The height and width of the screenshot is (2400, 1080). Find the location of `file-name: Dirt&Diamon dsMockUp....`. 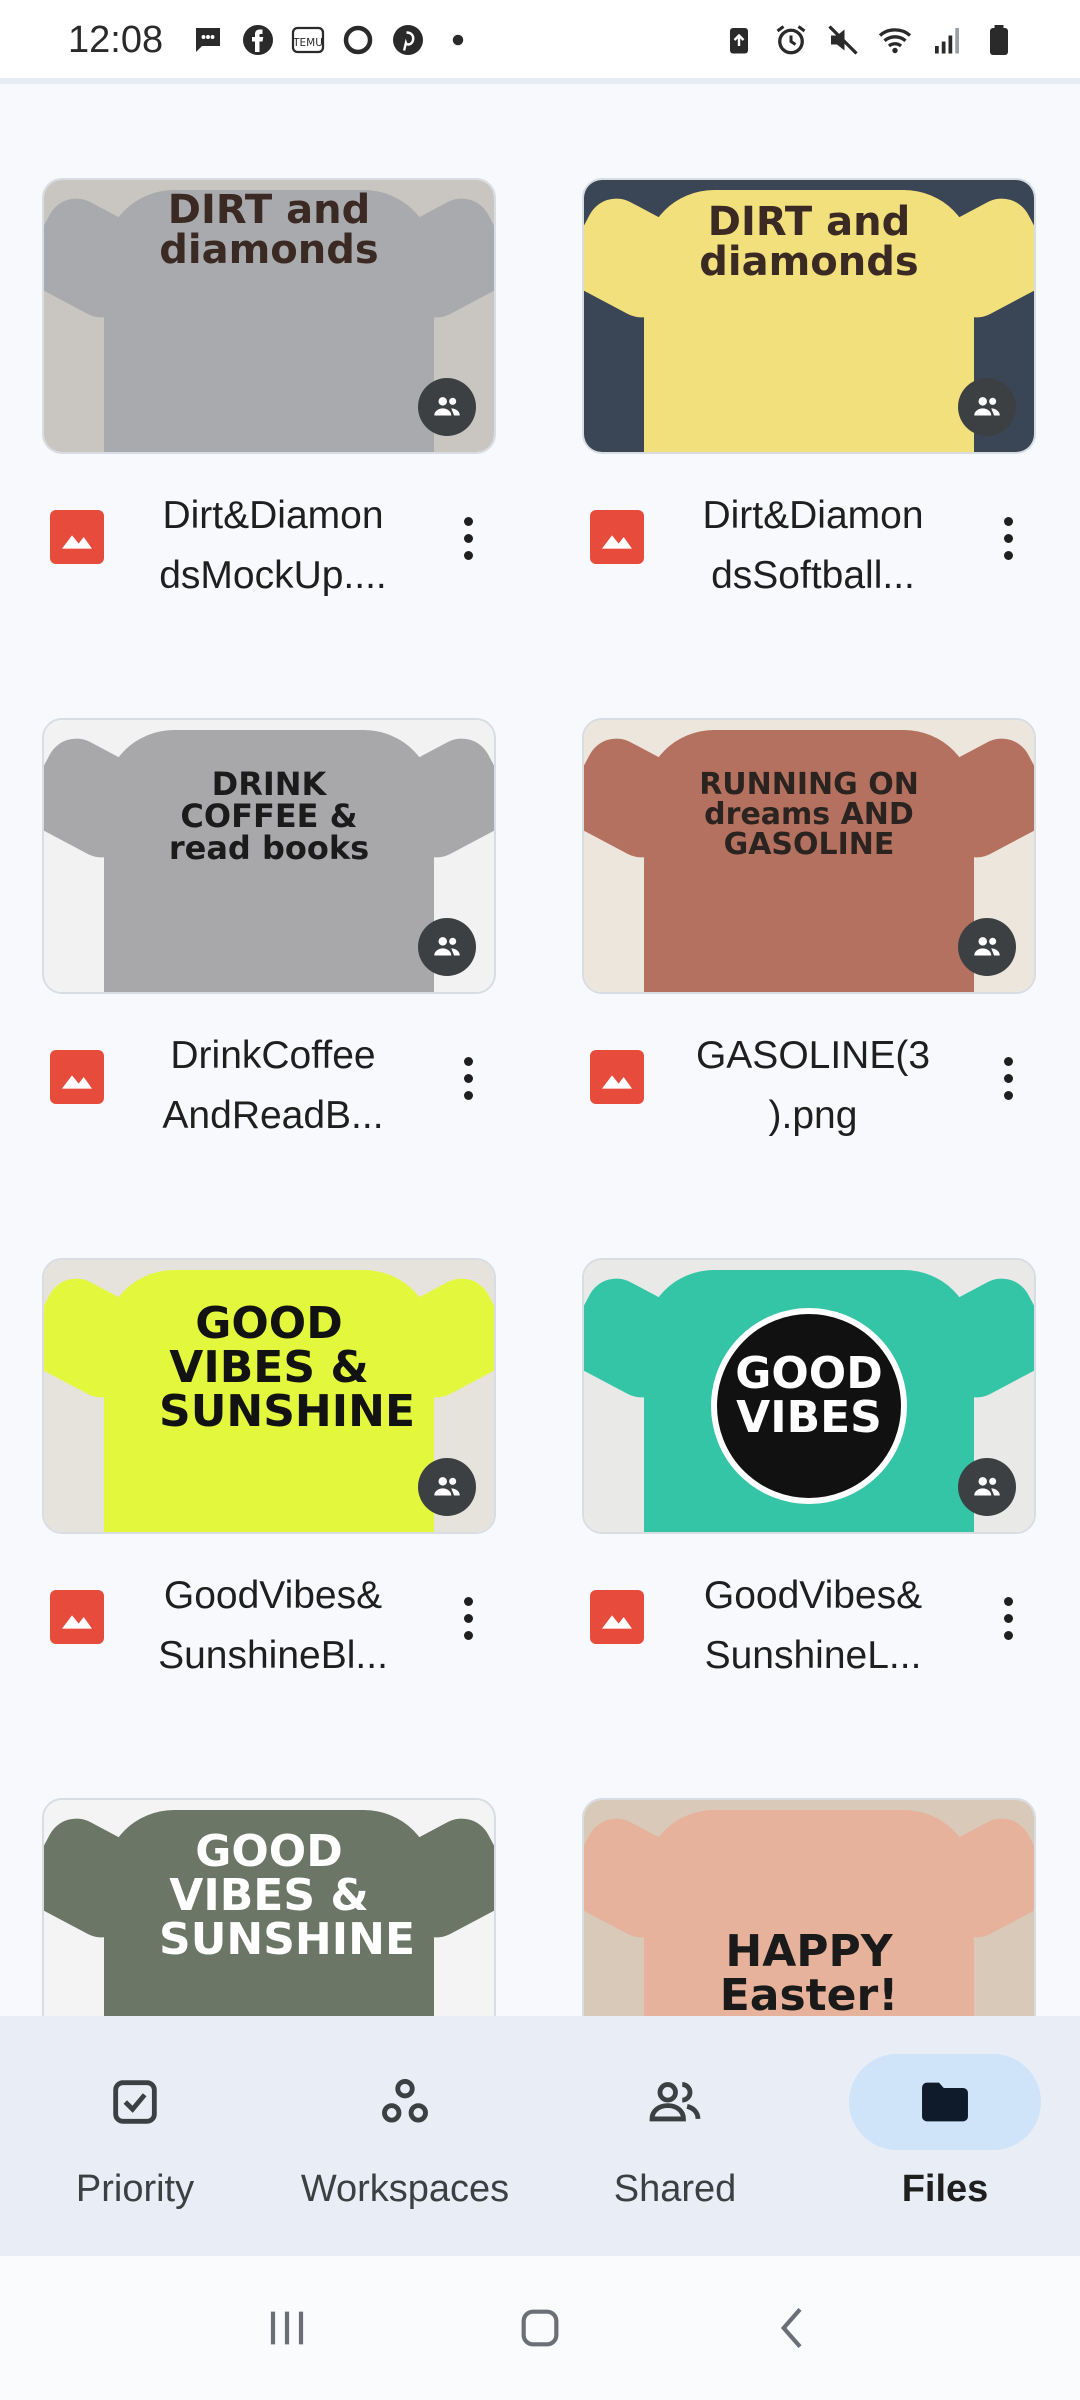

file-name: Dirt&Diamon dsMockUp.... is located at coordinates (273, 546).